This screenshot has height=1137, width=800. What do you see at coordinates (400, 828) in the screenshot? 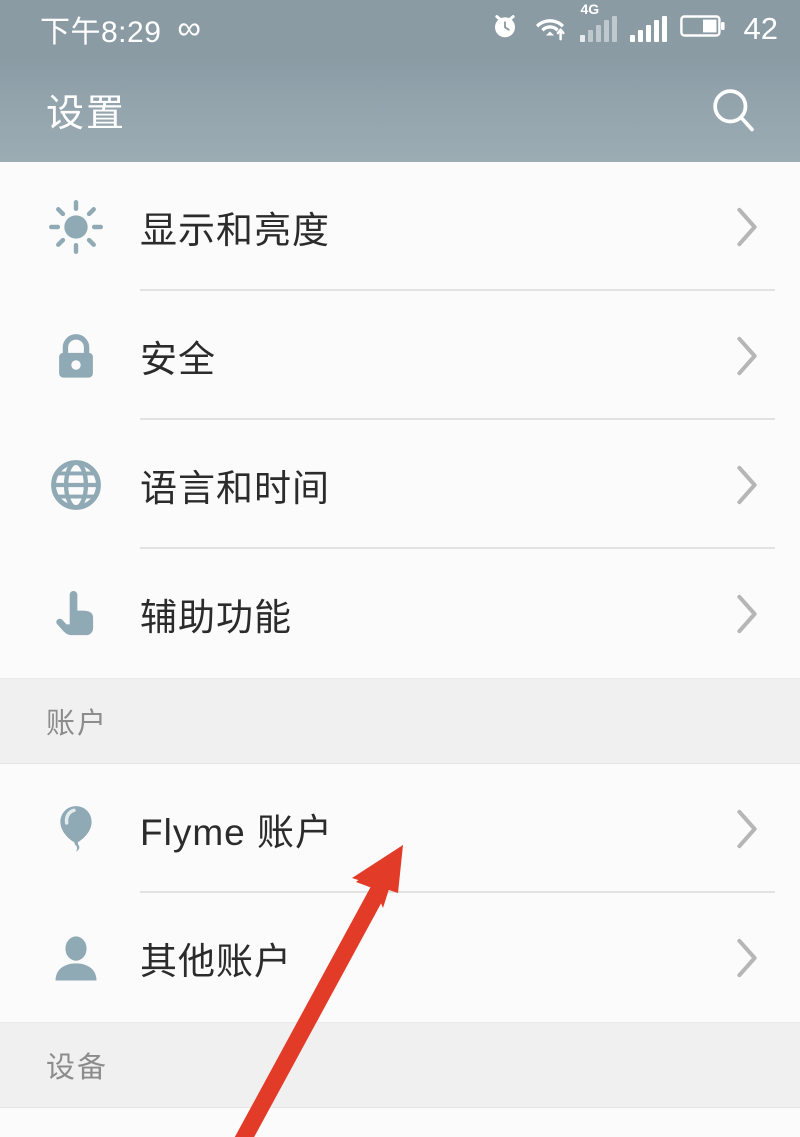
I see `settings-row-flyme-account: Flyme 账户` at bounding box center [400, 828].